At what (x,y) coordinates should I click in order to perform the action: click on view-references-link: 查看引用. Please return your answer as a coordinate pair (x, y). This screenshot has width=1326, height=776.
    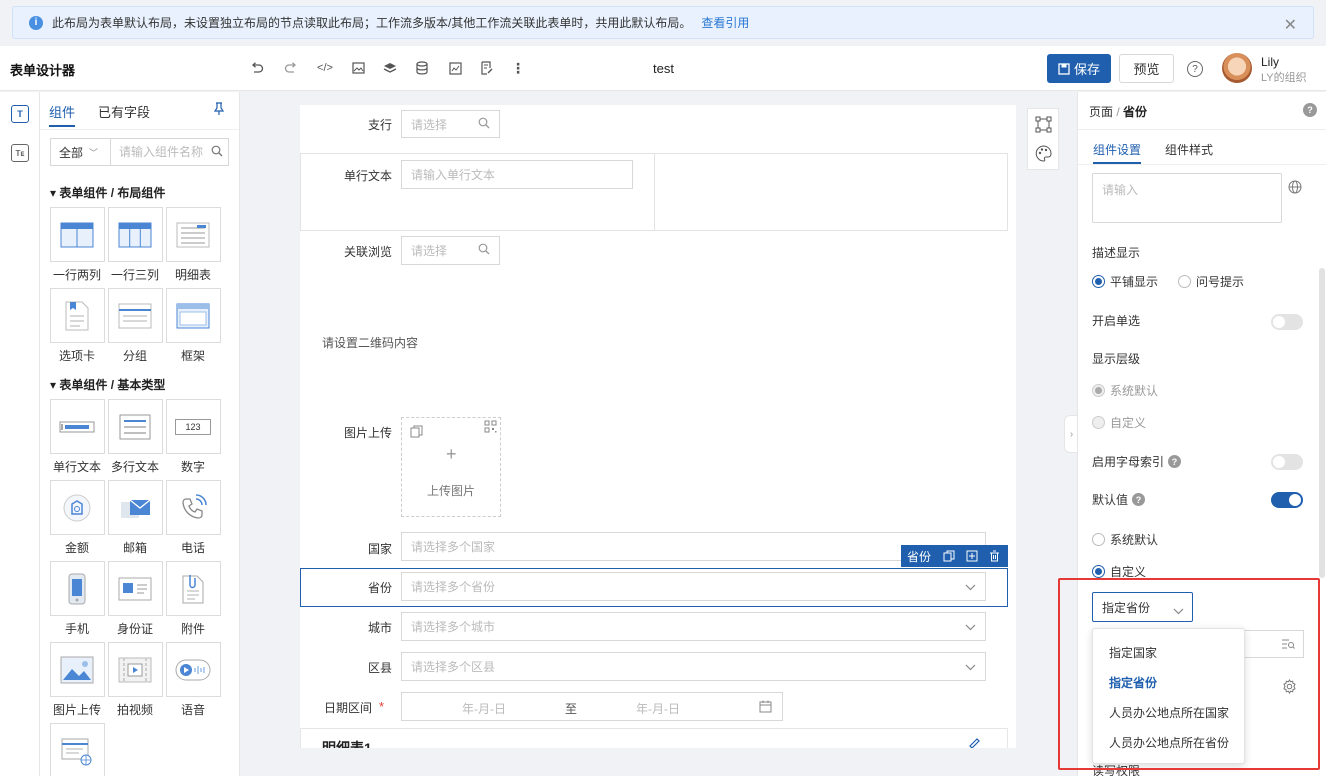
    Looking at the image, I should click on (725, 22).